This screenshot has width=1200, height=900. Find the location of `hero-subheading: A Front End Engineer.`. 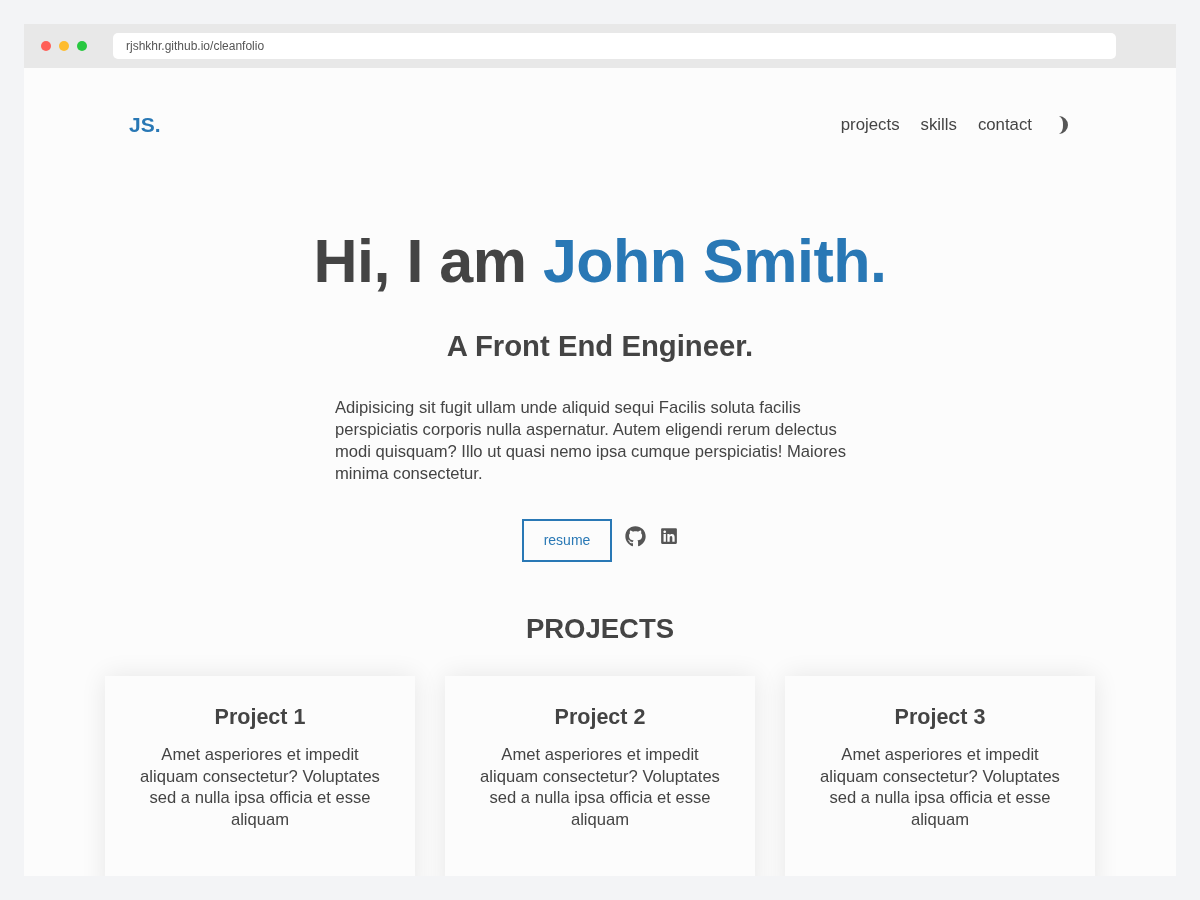

hero-subheading: A Front End Engineer. is located at coordinates (600, 346).